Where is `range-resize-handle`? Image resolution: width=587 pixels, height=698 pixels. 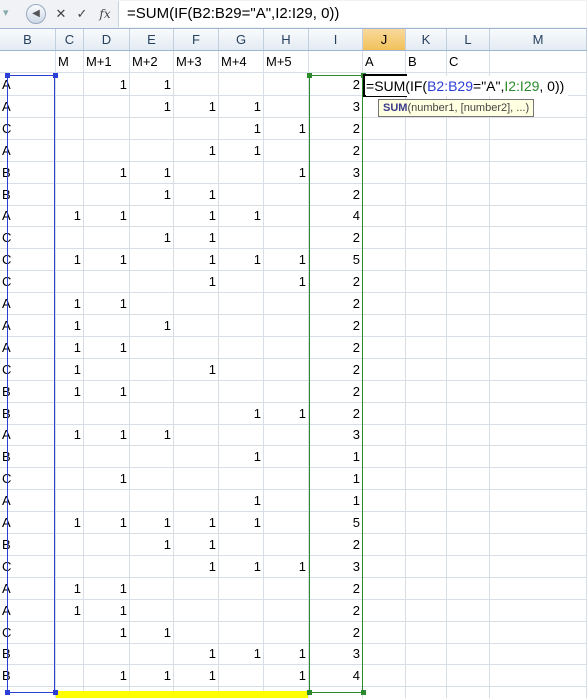
range-resize-handle is located at coordinates (55, 692).